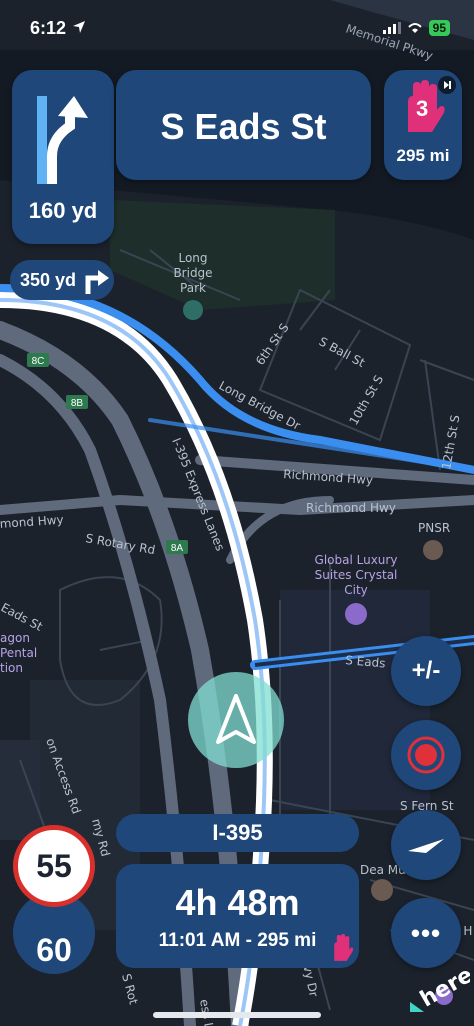  I want to click on destination-hand-icon, so click(344, 947).